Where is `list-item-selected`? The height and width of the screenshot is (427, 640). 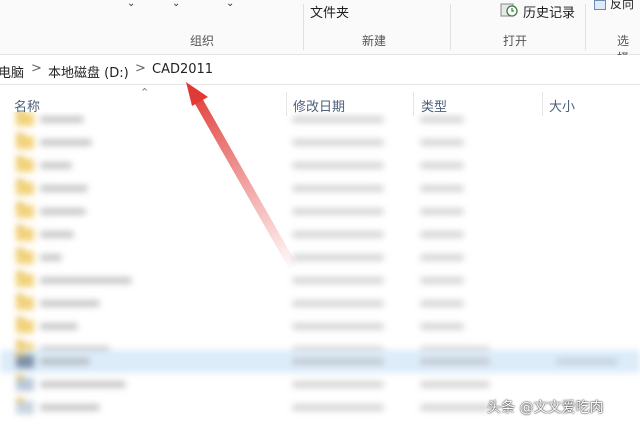
list-item-selected is located at coordinates (320, 361).